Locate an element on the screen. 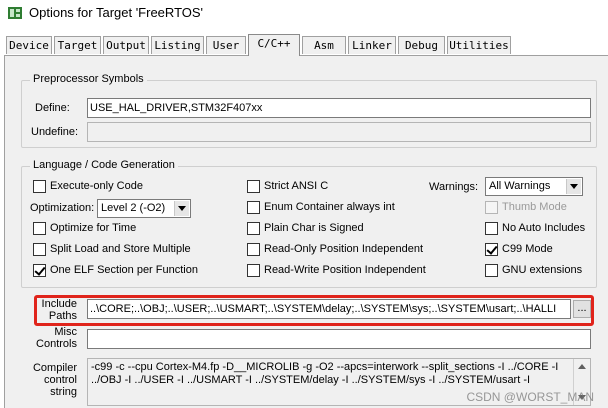 Image resolution: width=608 pixels, height=408 pixels. optimization-select-value: Level 2 (-O2) is located at coordinates (133, 208).